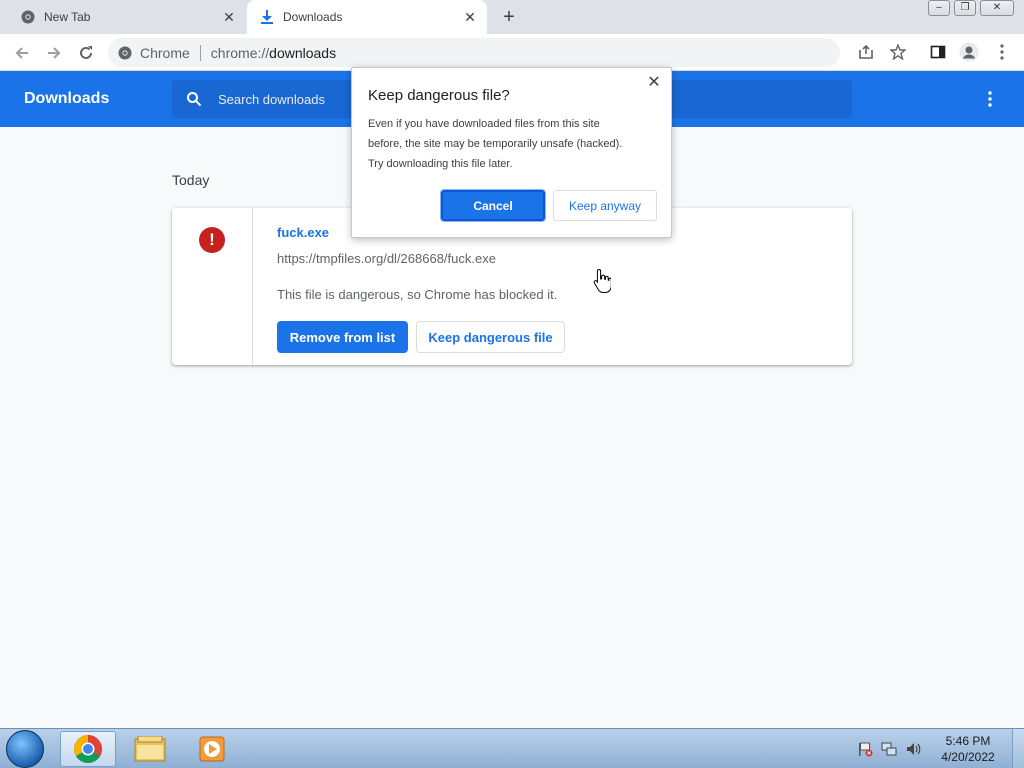 The width and height of the screenshot is (1024, 768). What do you see at coordinates (67, 98) in the screenshot?
I see `page-title: Downloads` at bounding box center [67, 98].